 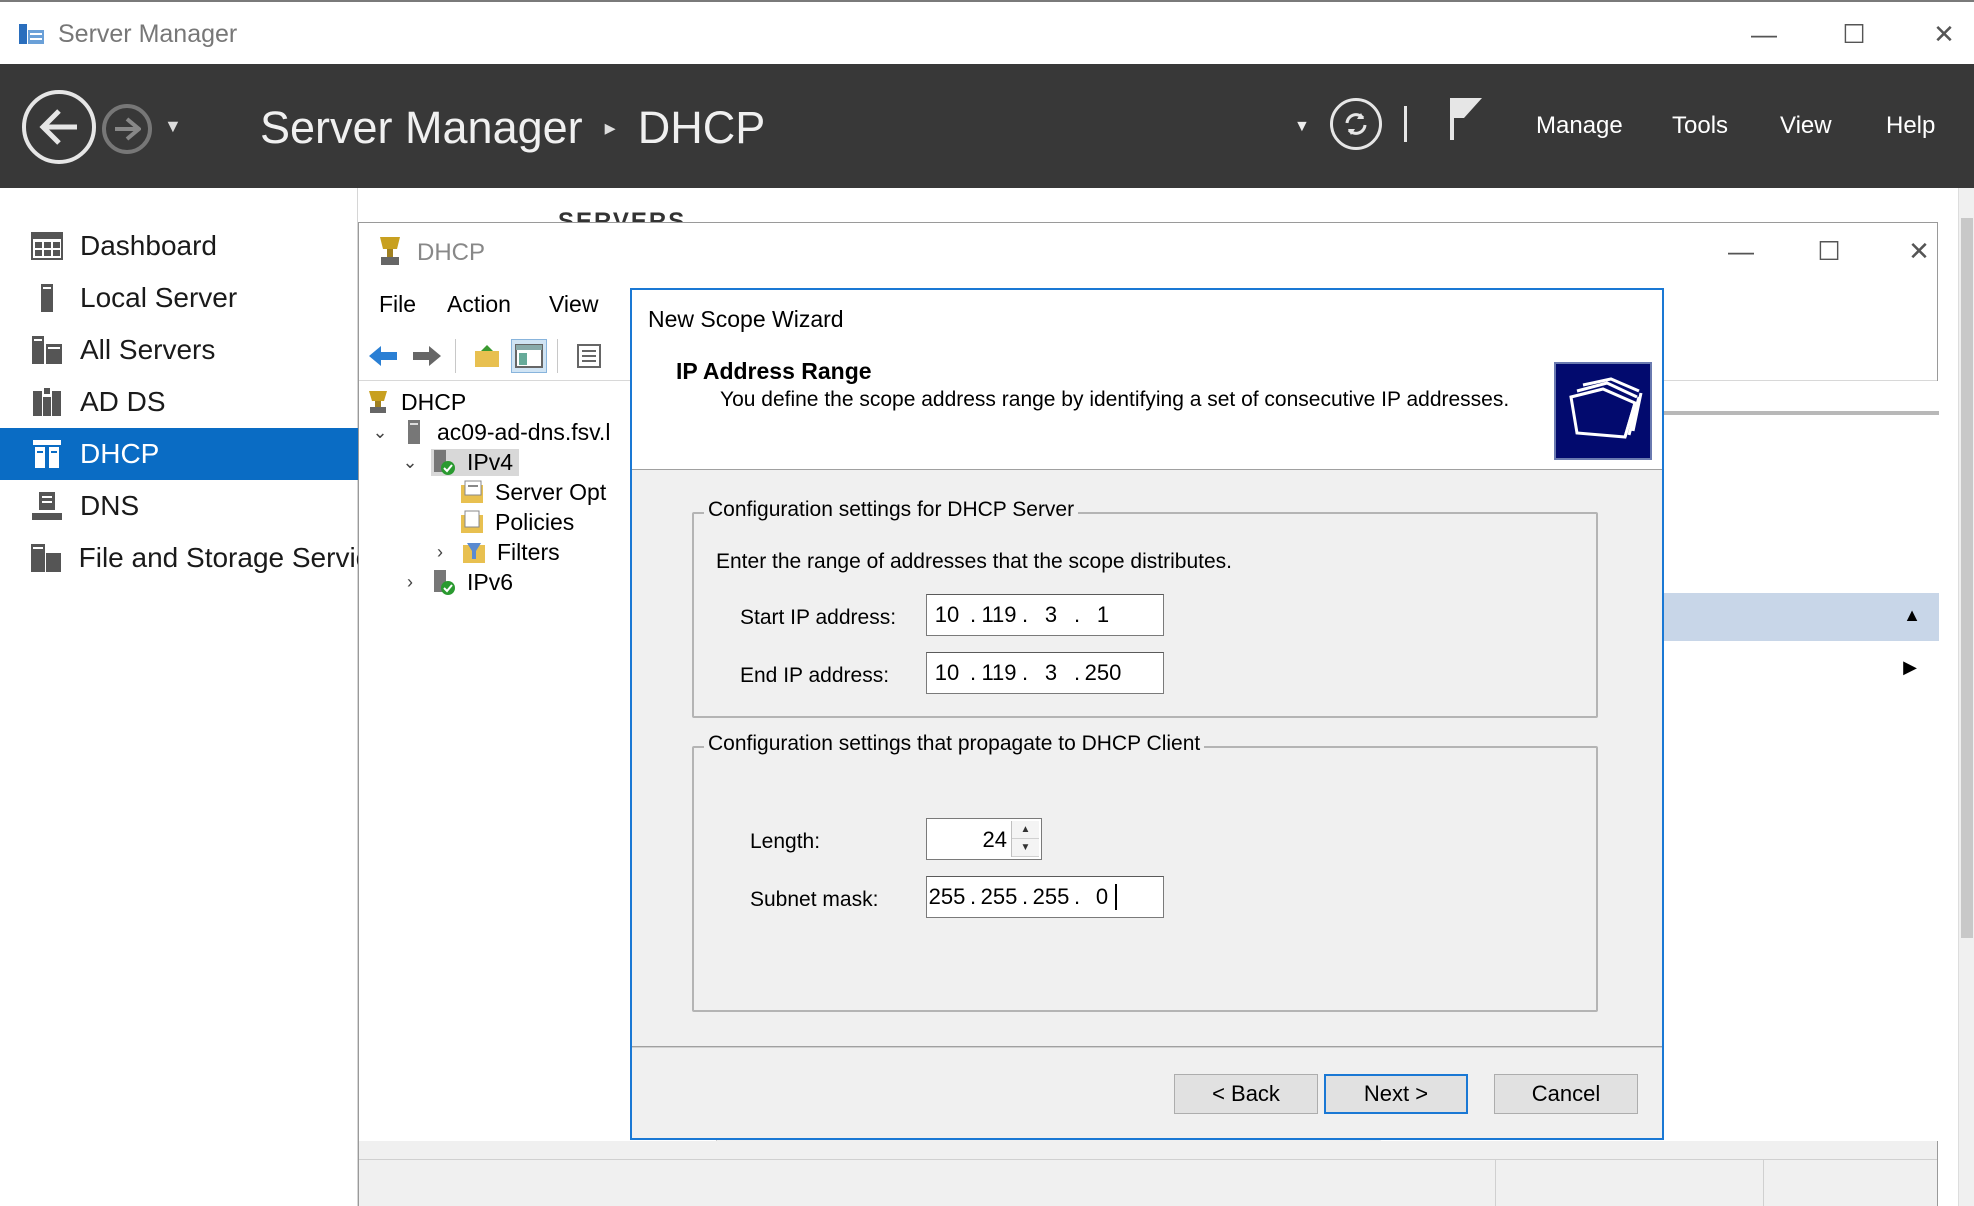 I want to click on tree-node-server-options: Server Opt, so click(x=532, y=492).